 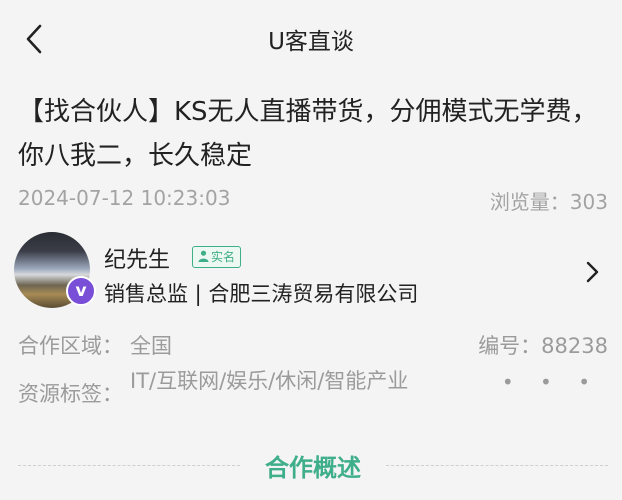 What do you see at coordinates (313, 466) in the screenshot?
I see `section-header: 合作概述` at bounding box center [313, 466].